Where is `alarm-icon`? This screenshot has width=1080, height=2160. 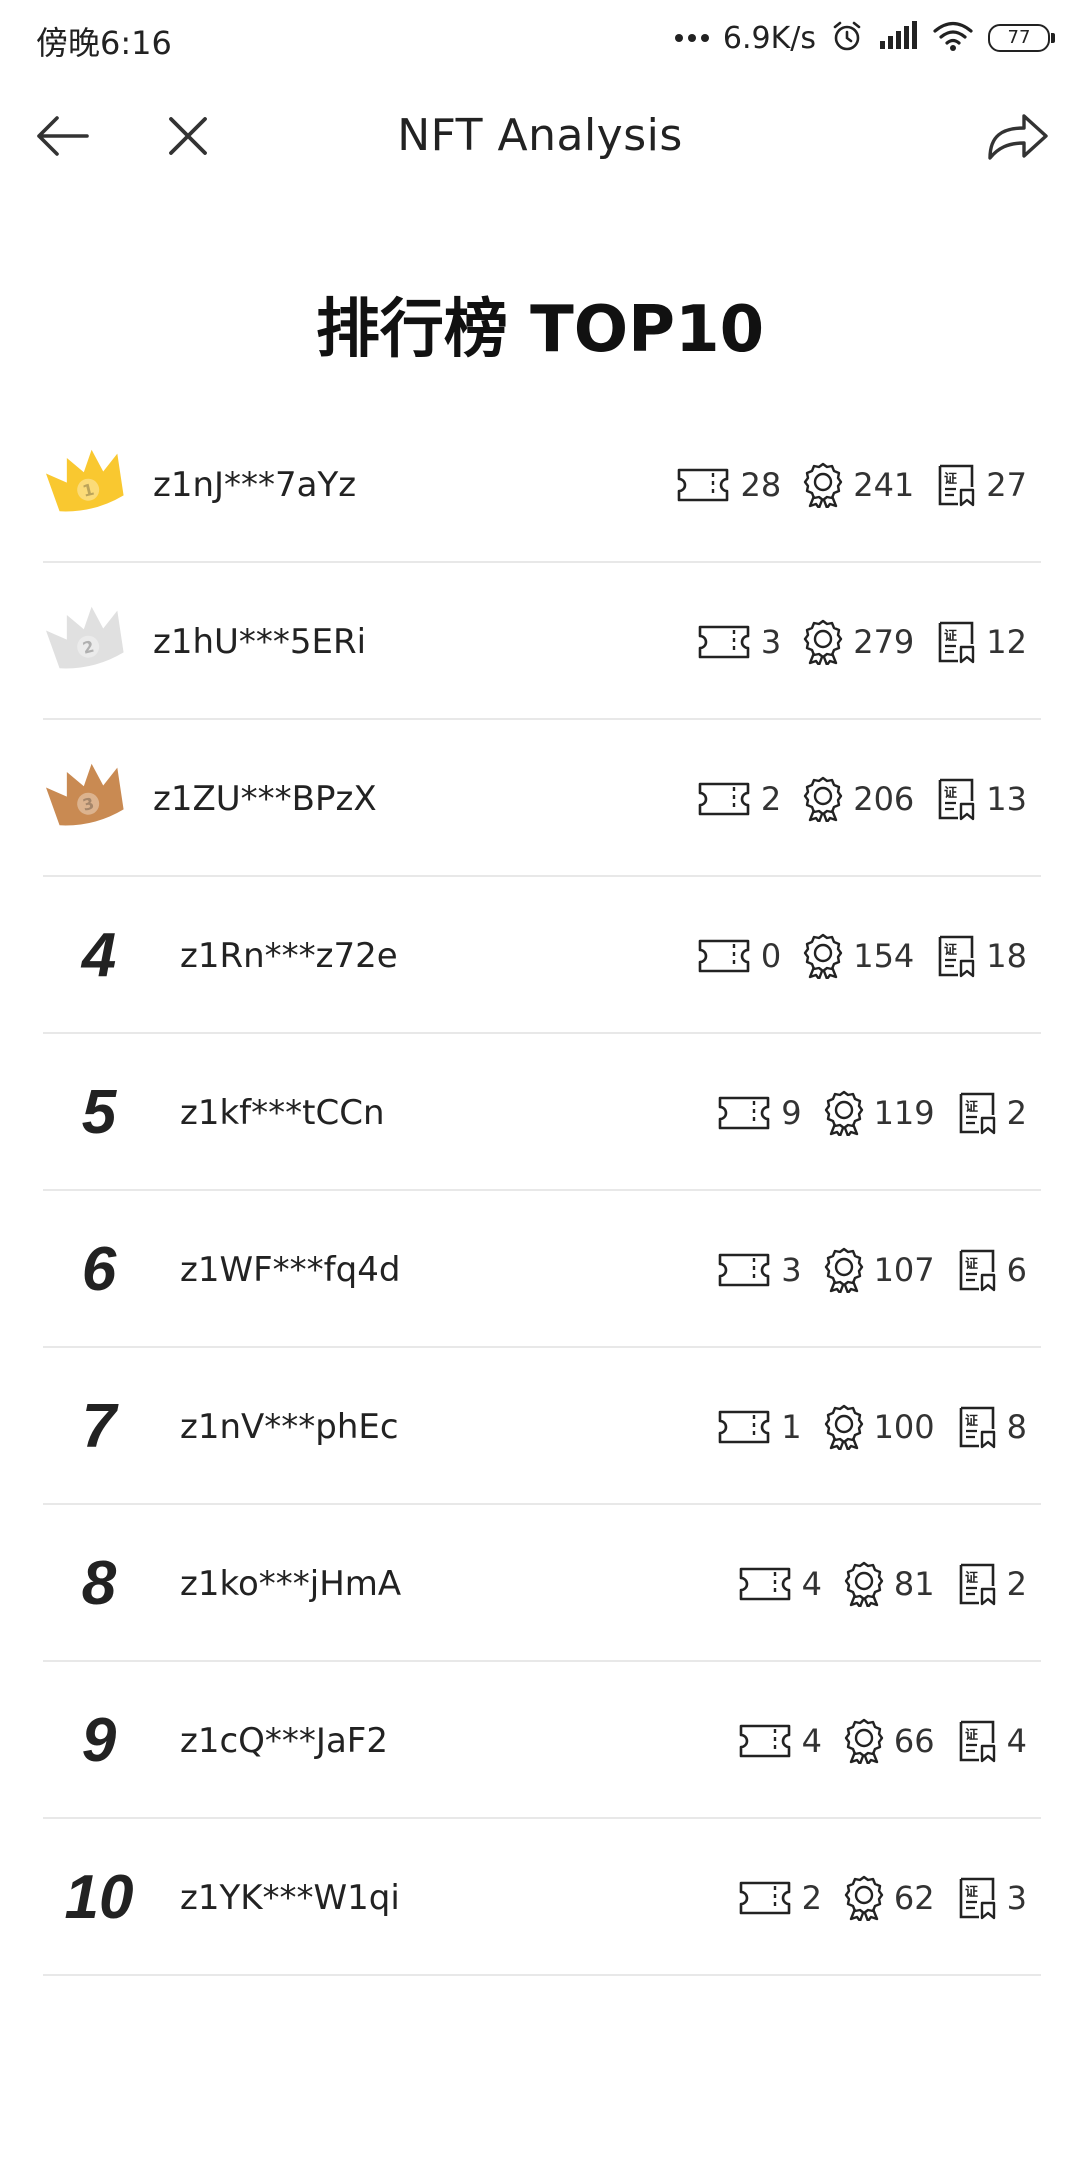 alarm-icon is located at coordinates (847, 38).